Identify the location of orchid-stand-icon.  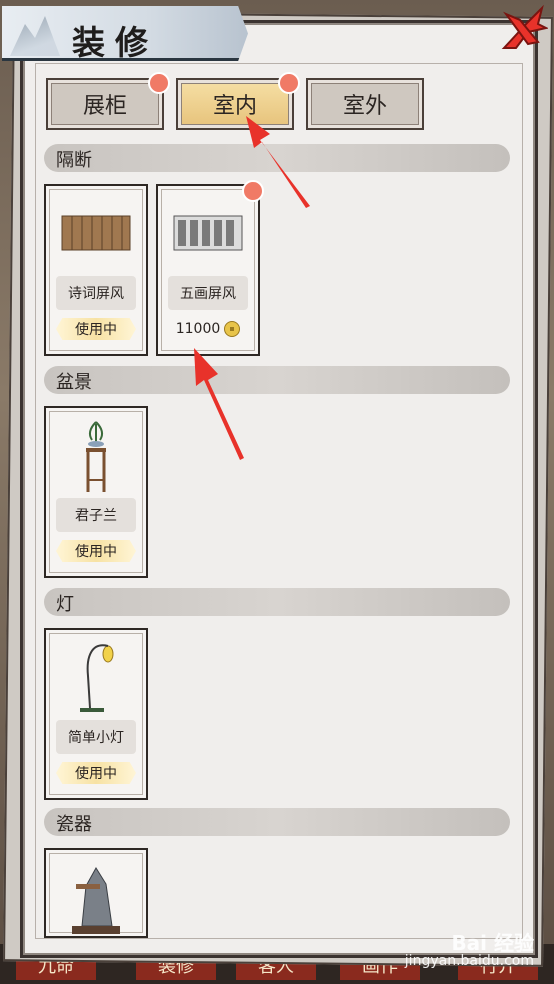
(96, 456).